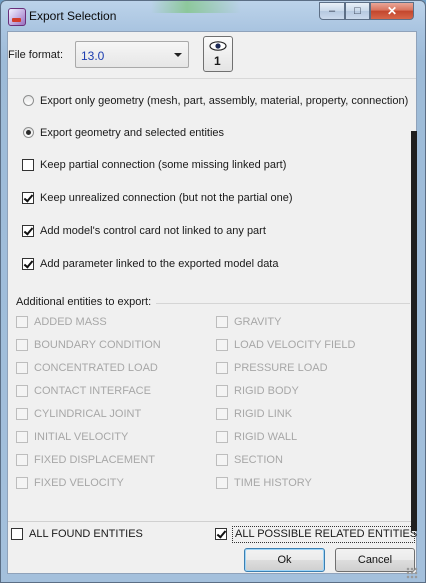 The width and height of the screenshot is (426, 583). What do you see at coordinates (222, 437) in the screenshot?
I see `entity-checkbox-rigid-wall` at bounding box center [222, 437].